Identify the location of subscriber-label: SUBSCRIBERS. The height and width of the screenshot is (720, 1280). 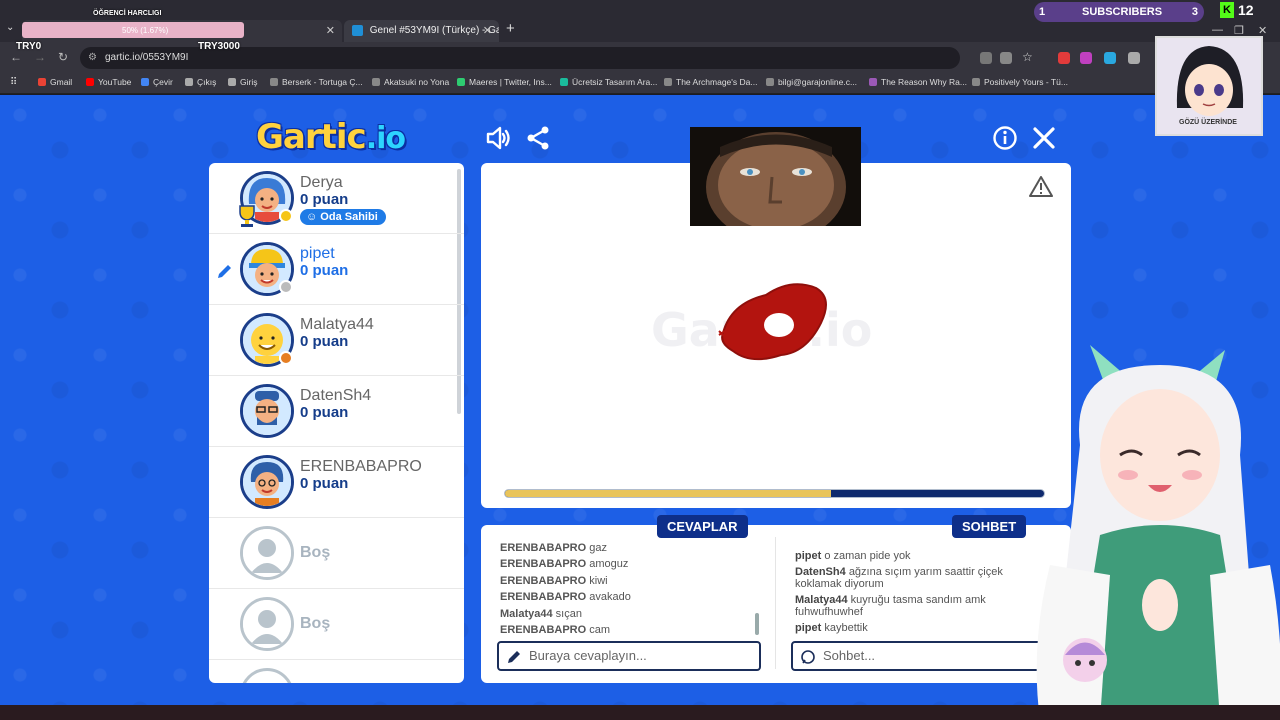
(1122, 12).